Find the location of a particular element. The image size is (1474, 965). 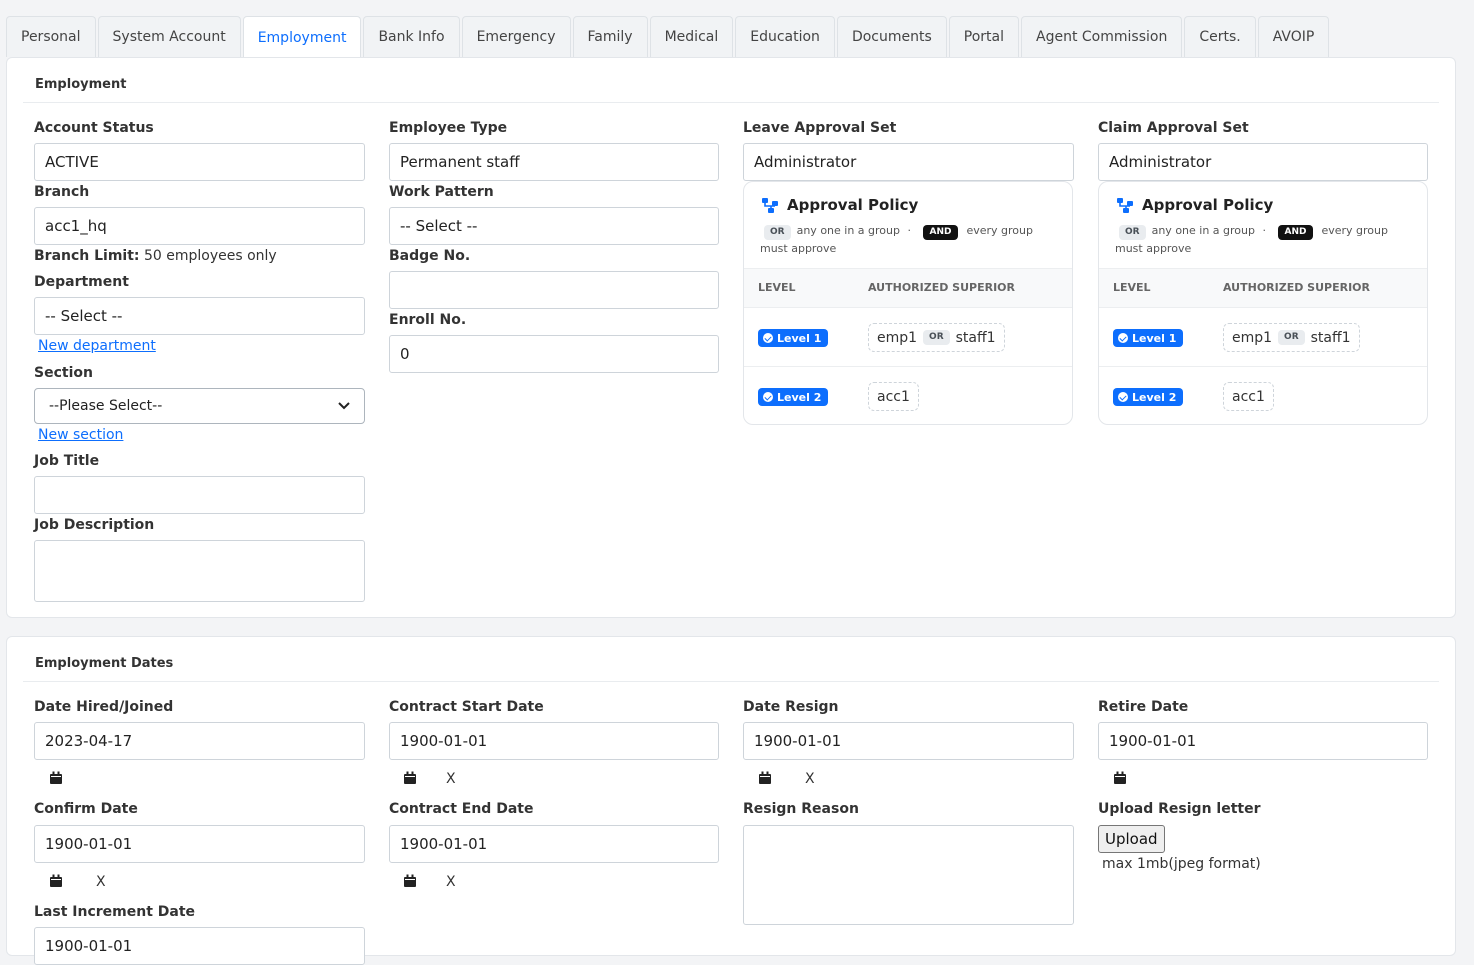

department-label: Department is located at coordinates (81, 282).